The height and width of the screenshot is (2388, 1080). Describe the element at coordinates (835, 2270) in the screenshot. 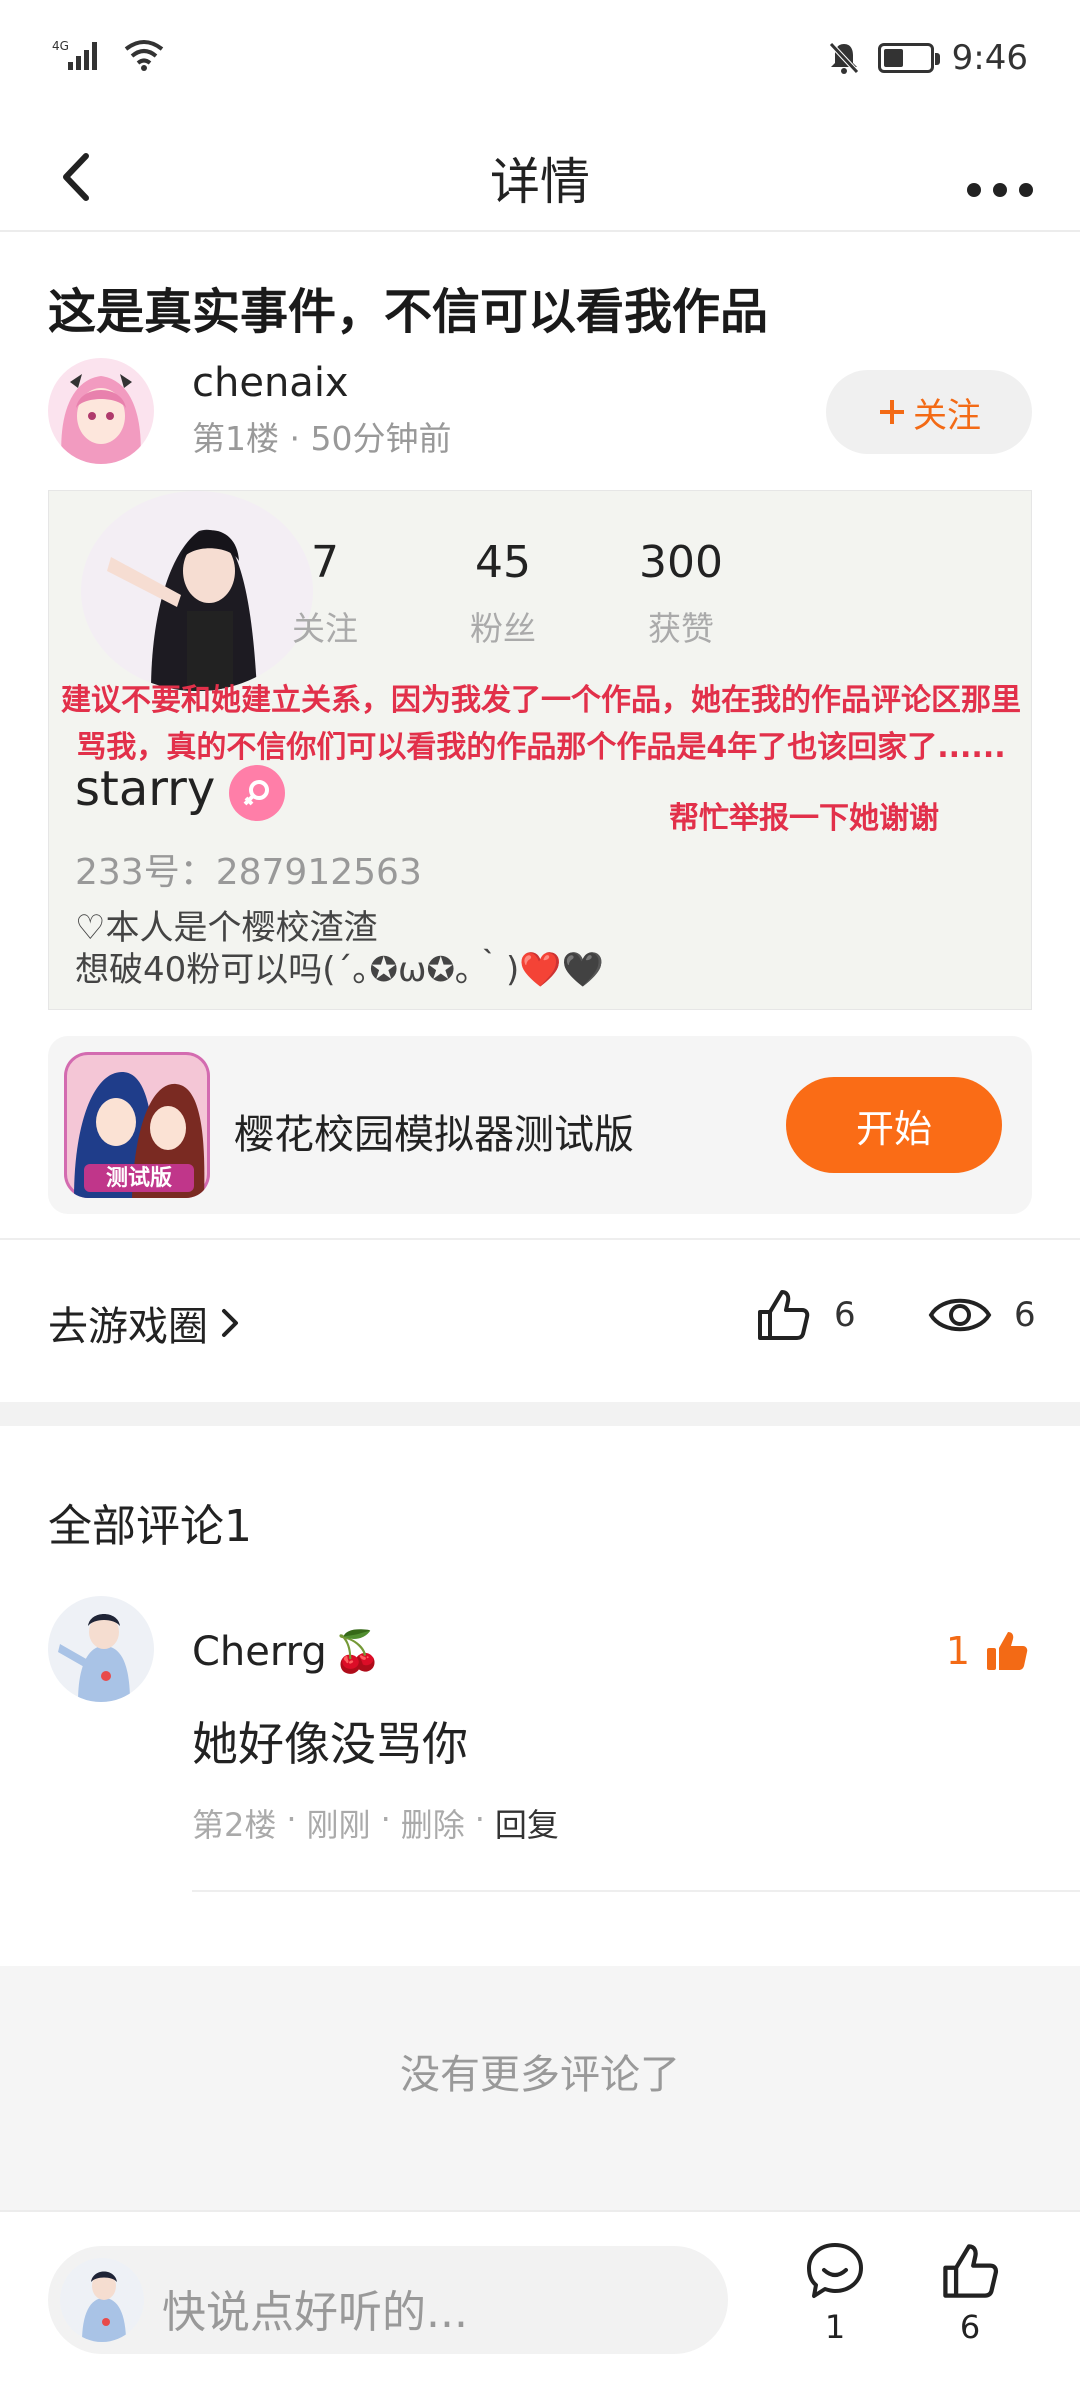

I see `comment-bubble-icon` at that location.